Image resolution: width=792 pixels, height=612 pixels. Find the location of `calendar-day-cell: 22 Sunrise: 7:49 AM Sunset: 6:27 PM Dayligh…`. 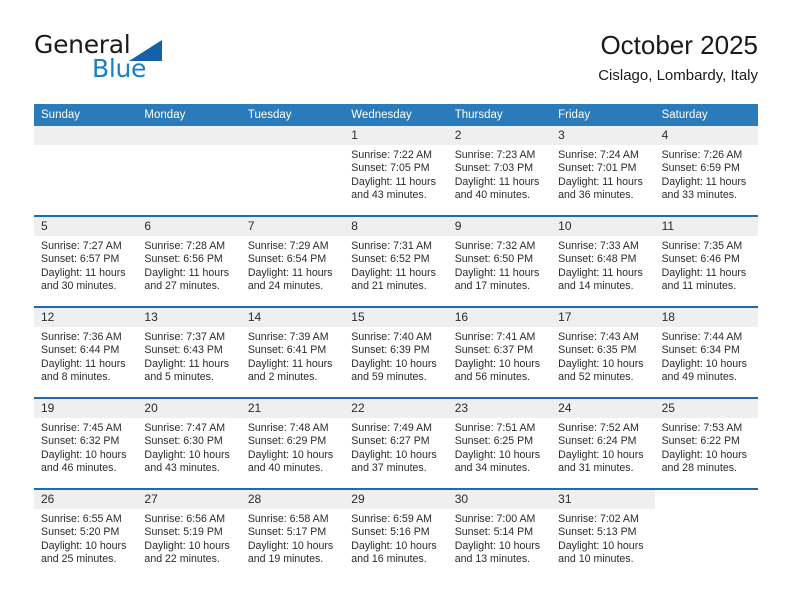

calendar-day-cell: 22 Sunrise: 7:49 AM Sunset: 6:27 PM Dayligh… is located at coordinates (396, 443).